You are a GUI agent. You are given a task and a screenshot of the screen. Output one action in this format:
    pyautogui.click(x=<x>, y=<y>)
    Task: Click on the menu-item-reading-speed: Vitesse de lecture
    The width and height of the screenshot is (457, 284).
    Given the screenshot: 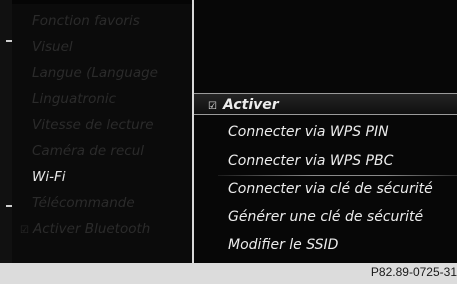 What is the action you would take?
    pyautogui.click(x=93, y=125)
    